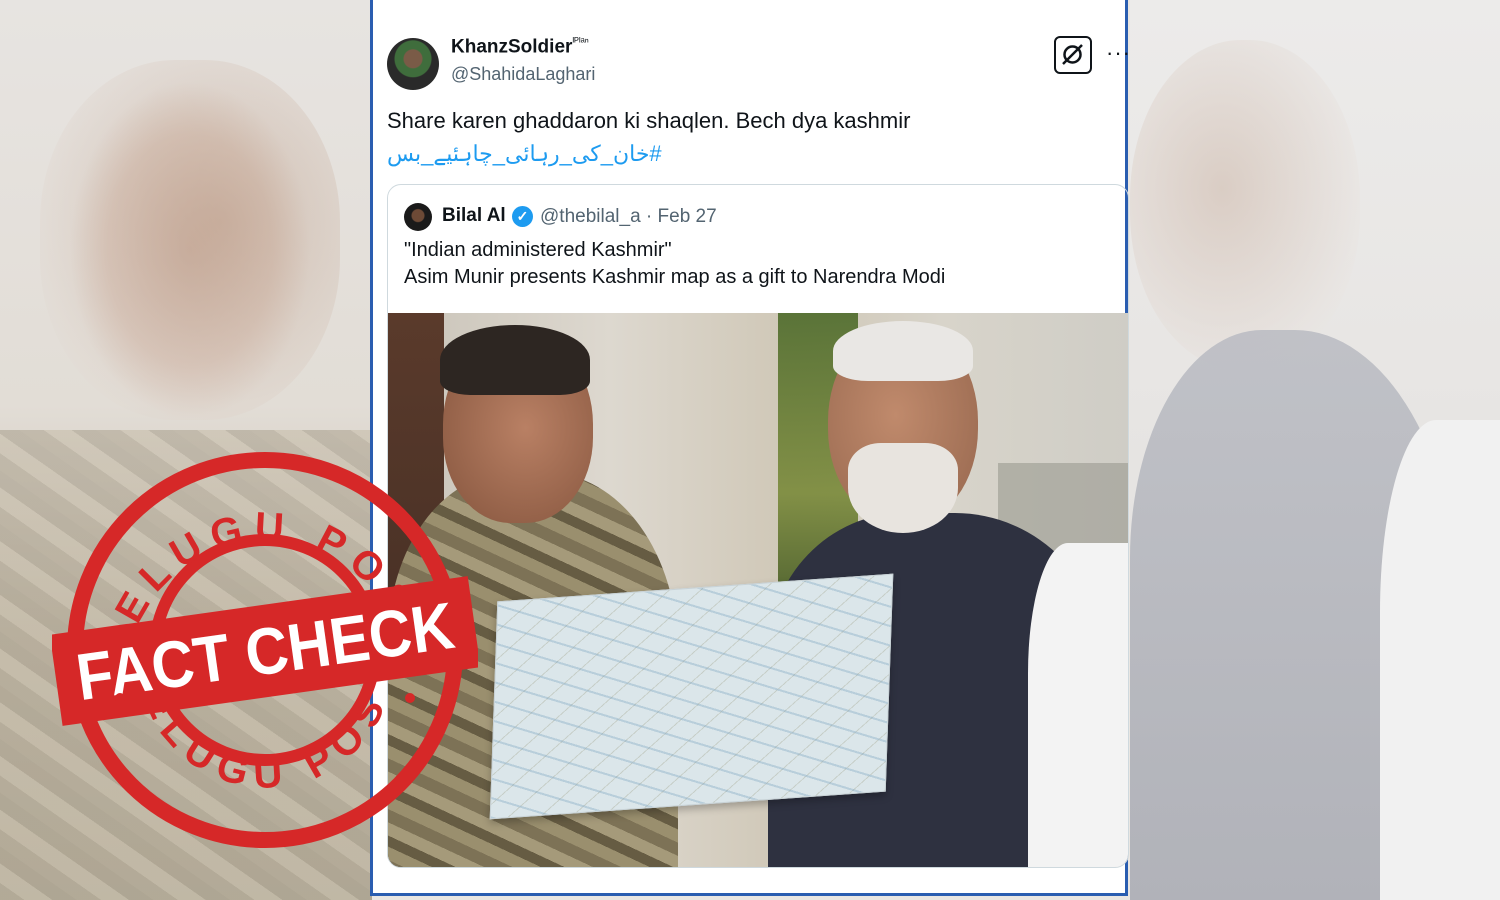 Image resolution: width=1500 pixels, height=900 pixels. What do you see at coordinates (512, 47) in the screenshot?
I see `author-display-name: KhanzSoldier` at bounding box center [512, 47].